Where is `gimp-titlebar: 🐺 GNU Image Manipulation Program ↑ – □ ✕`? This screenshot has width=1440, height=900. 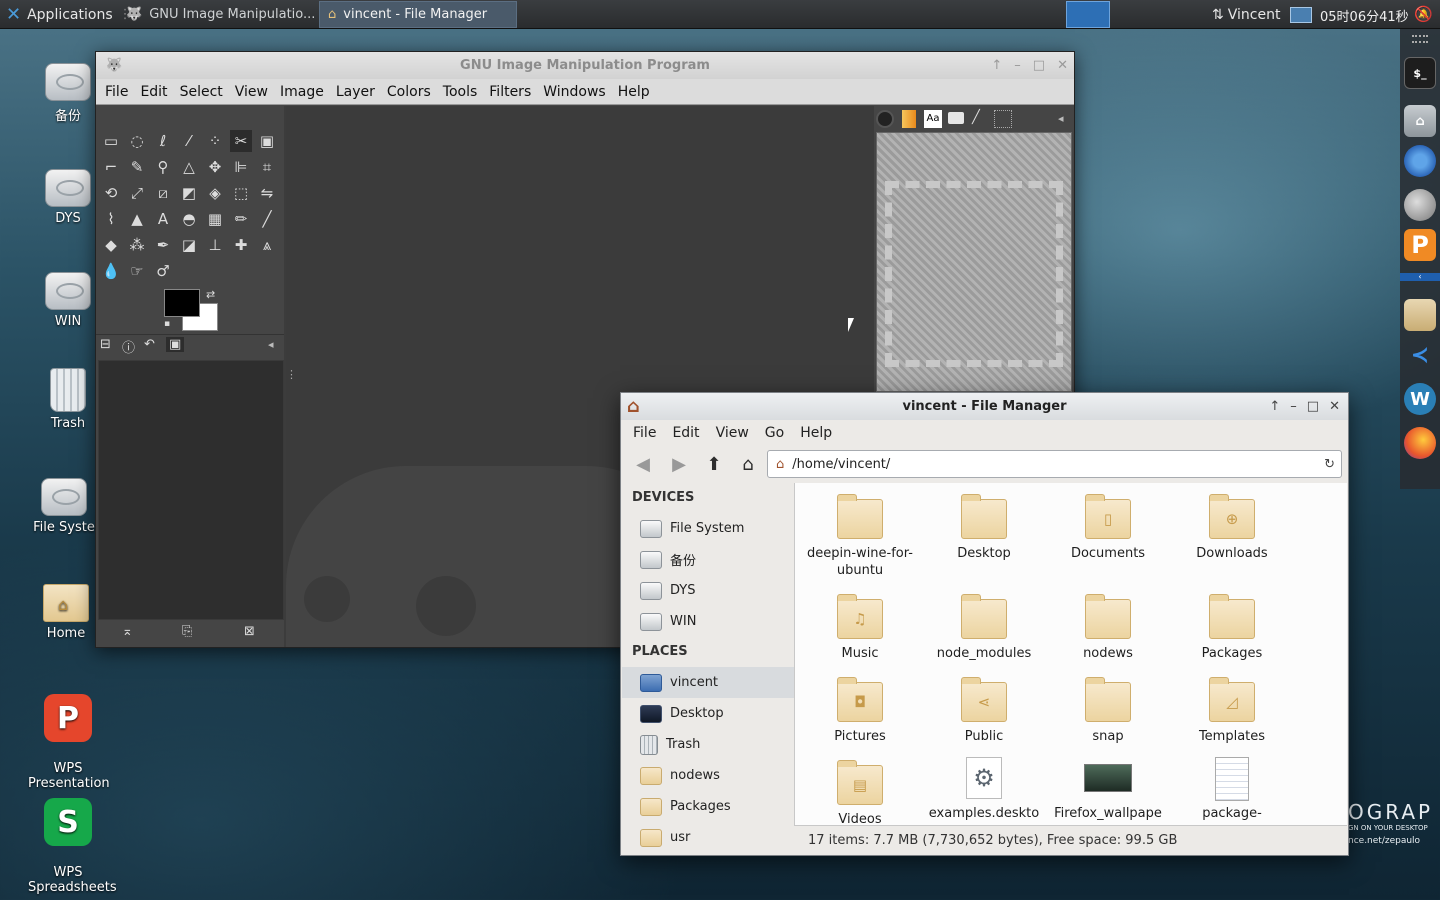
gimp-titlebar: 🐺 GNU Image Manipulation Program ↑ – □ ✕ is located at coordinates (585, 65).